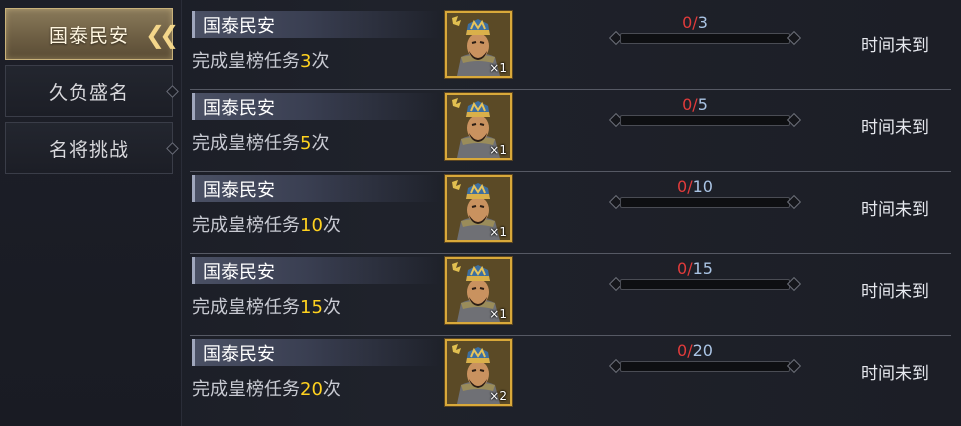 The width and height of the screenshot is (961, 426). Describe the element at coordinates (88, 92) in the screenshot. I see `tab-label: 久负盛名` at that location.